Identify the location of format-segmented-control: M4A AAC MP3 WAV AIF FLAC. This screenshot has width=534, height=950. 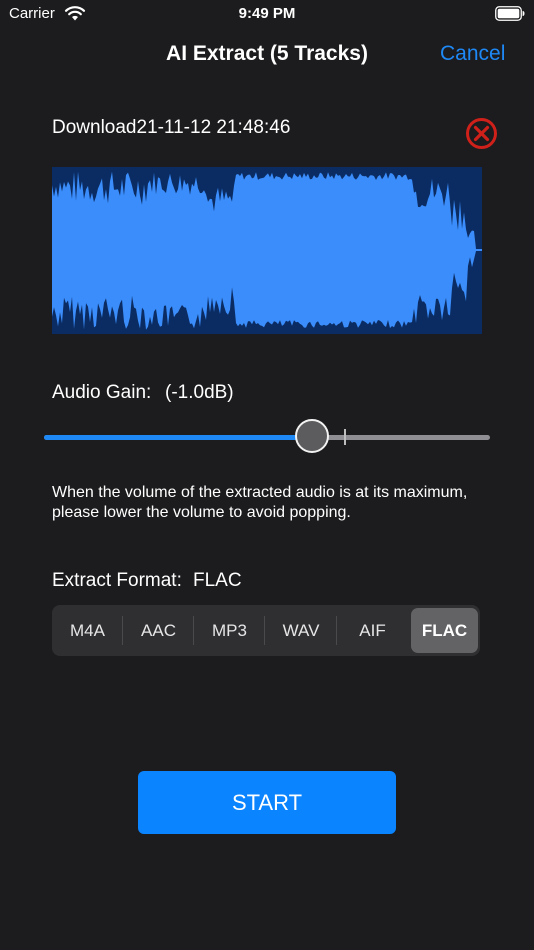
(266, 630).